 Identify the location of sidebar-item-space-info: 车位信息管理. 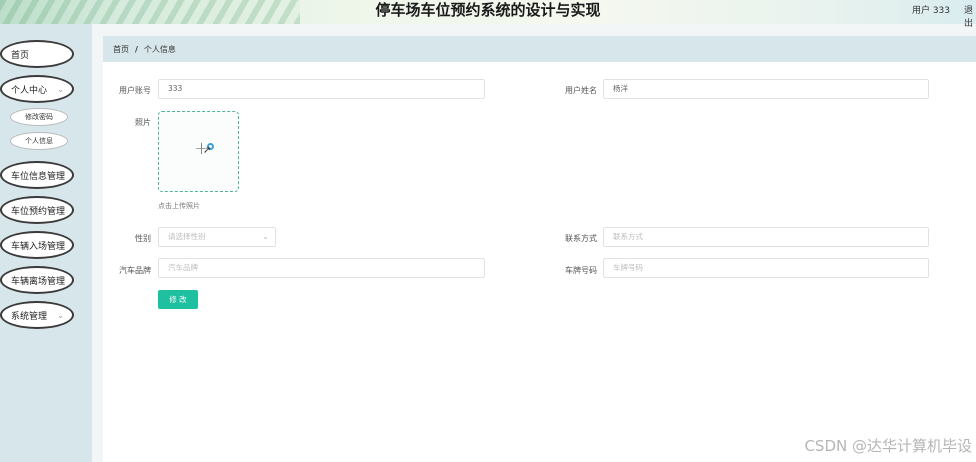
(37, 175).